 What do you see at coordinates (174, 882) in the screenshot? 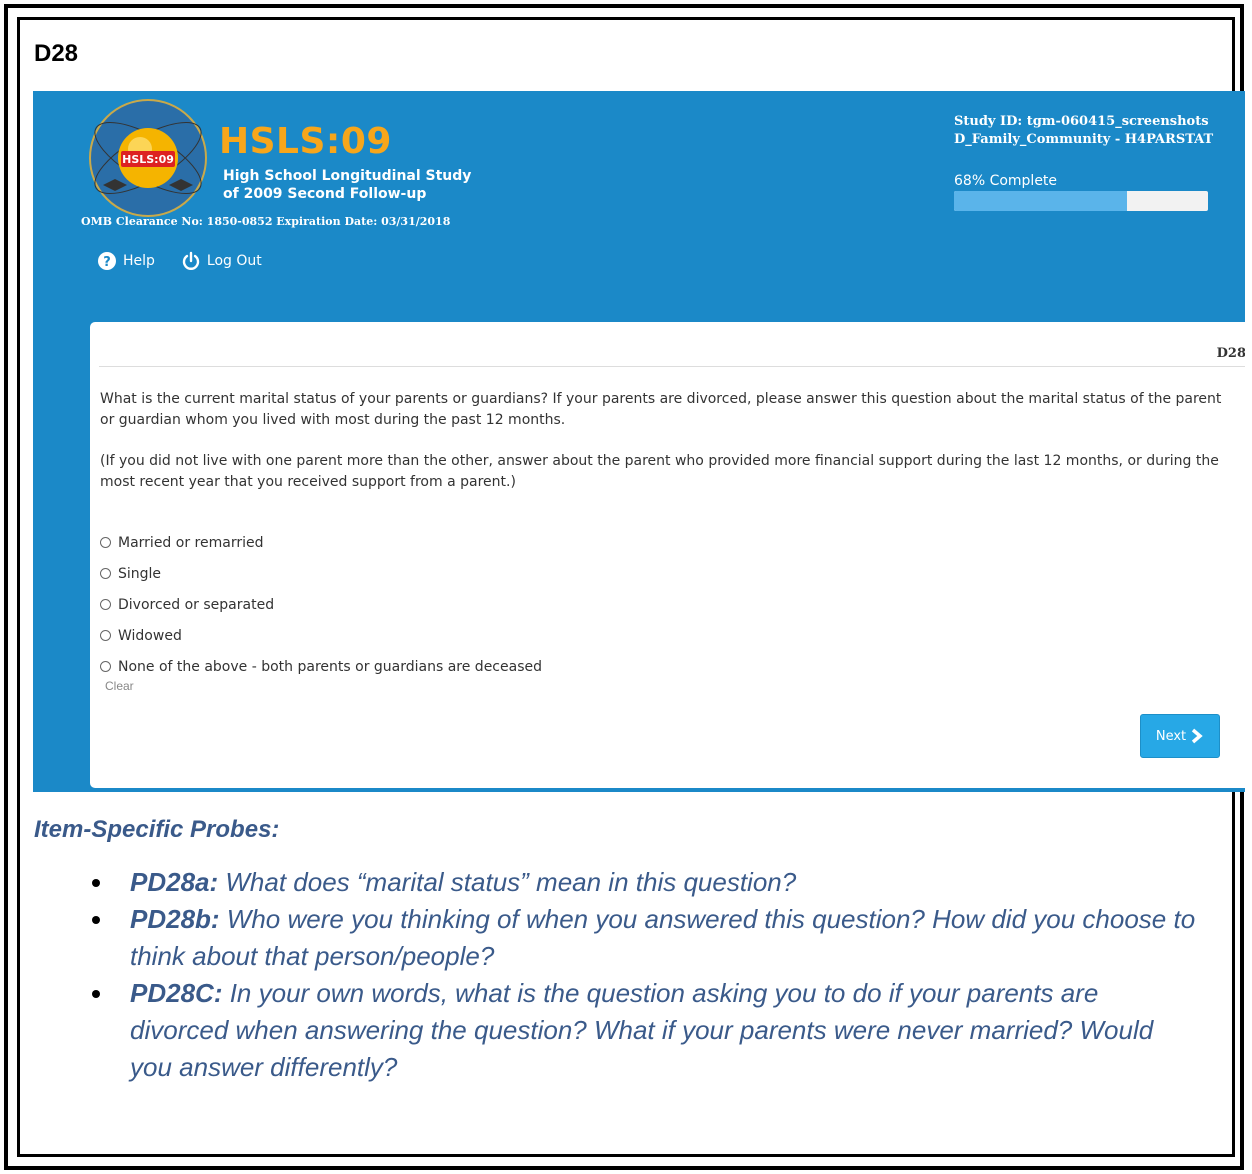
I see `probe-key: PD28a:` at bounding box center [174, 882].